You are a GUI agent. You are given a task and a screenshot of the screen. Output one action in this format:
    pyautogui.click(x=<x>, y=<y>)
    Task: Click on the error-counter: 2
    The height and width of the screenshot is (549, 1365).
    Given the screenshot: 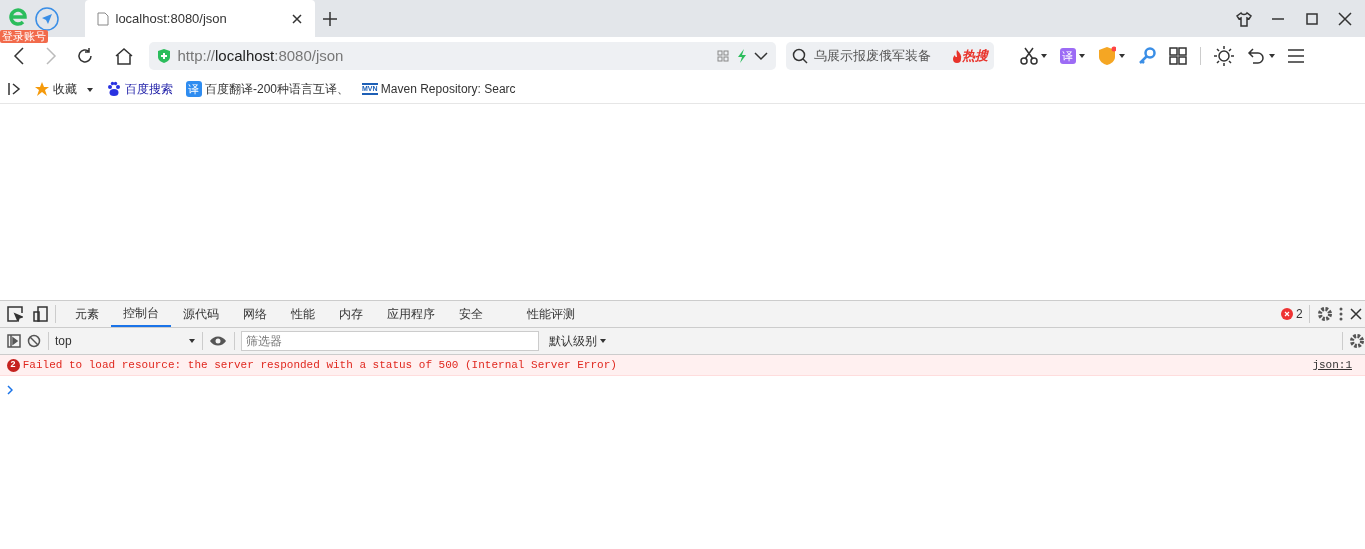 What is the action you would take?
    pyautogui.click(x=1291, y=314)
    